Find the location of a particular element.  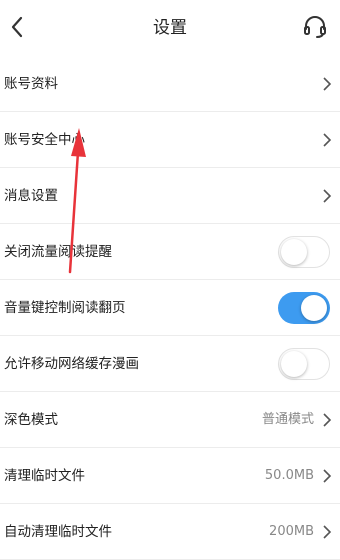

settings-row-clear-temp-files: 清理临时文件 50.0MB is located at coordinates (170, 476).